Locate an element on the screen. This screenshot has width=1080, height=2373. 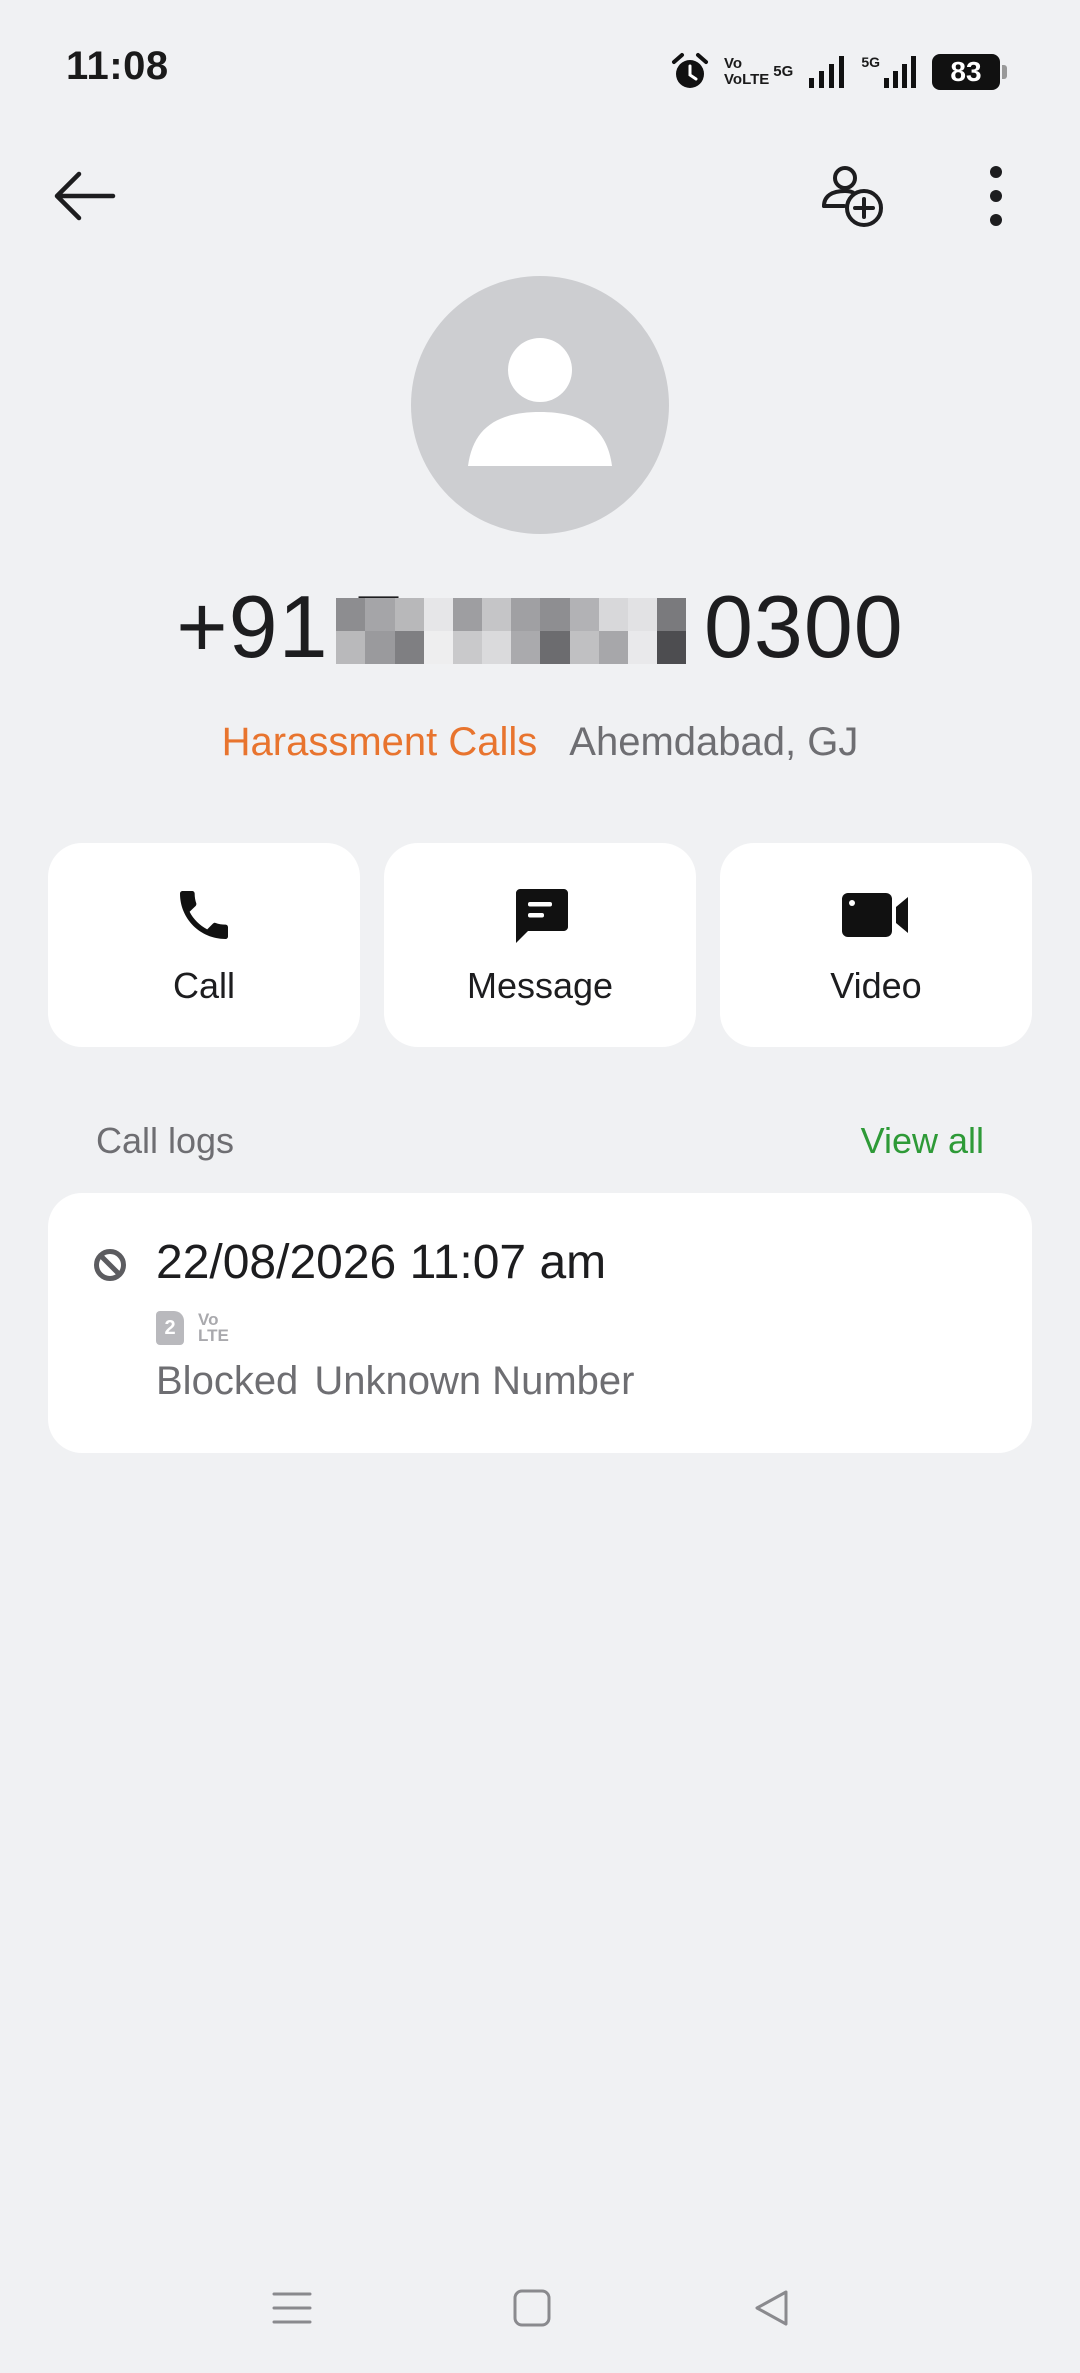
back-triangle-icon is located at coordinates (771, 2308).